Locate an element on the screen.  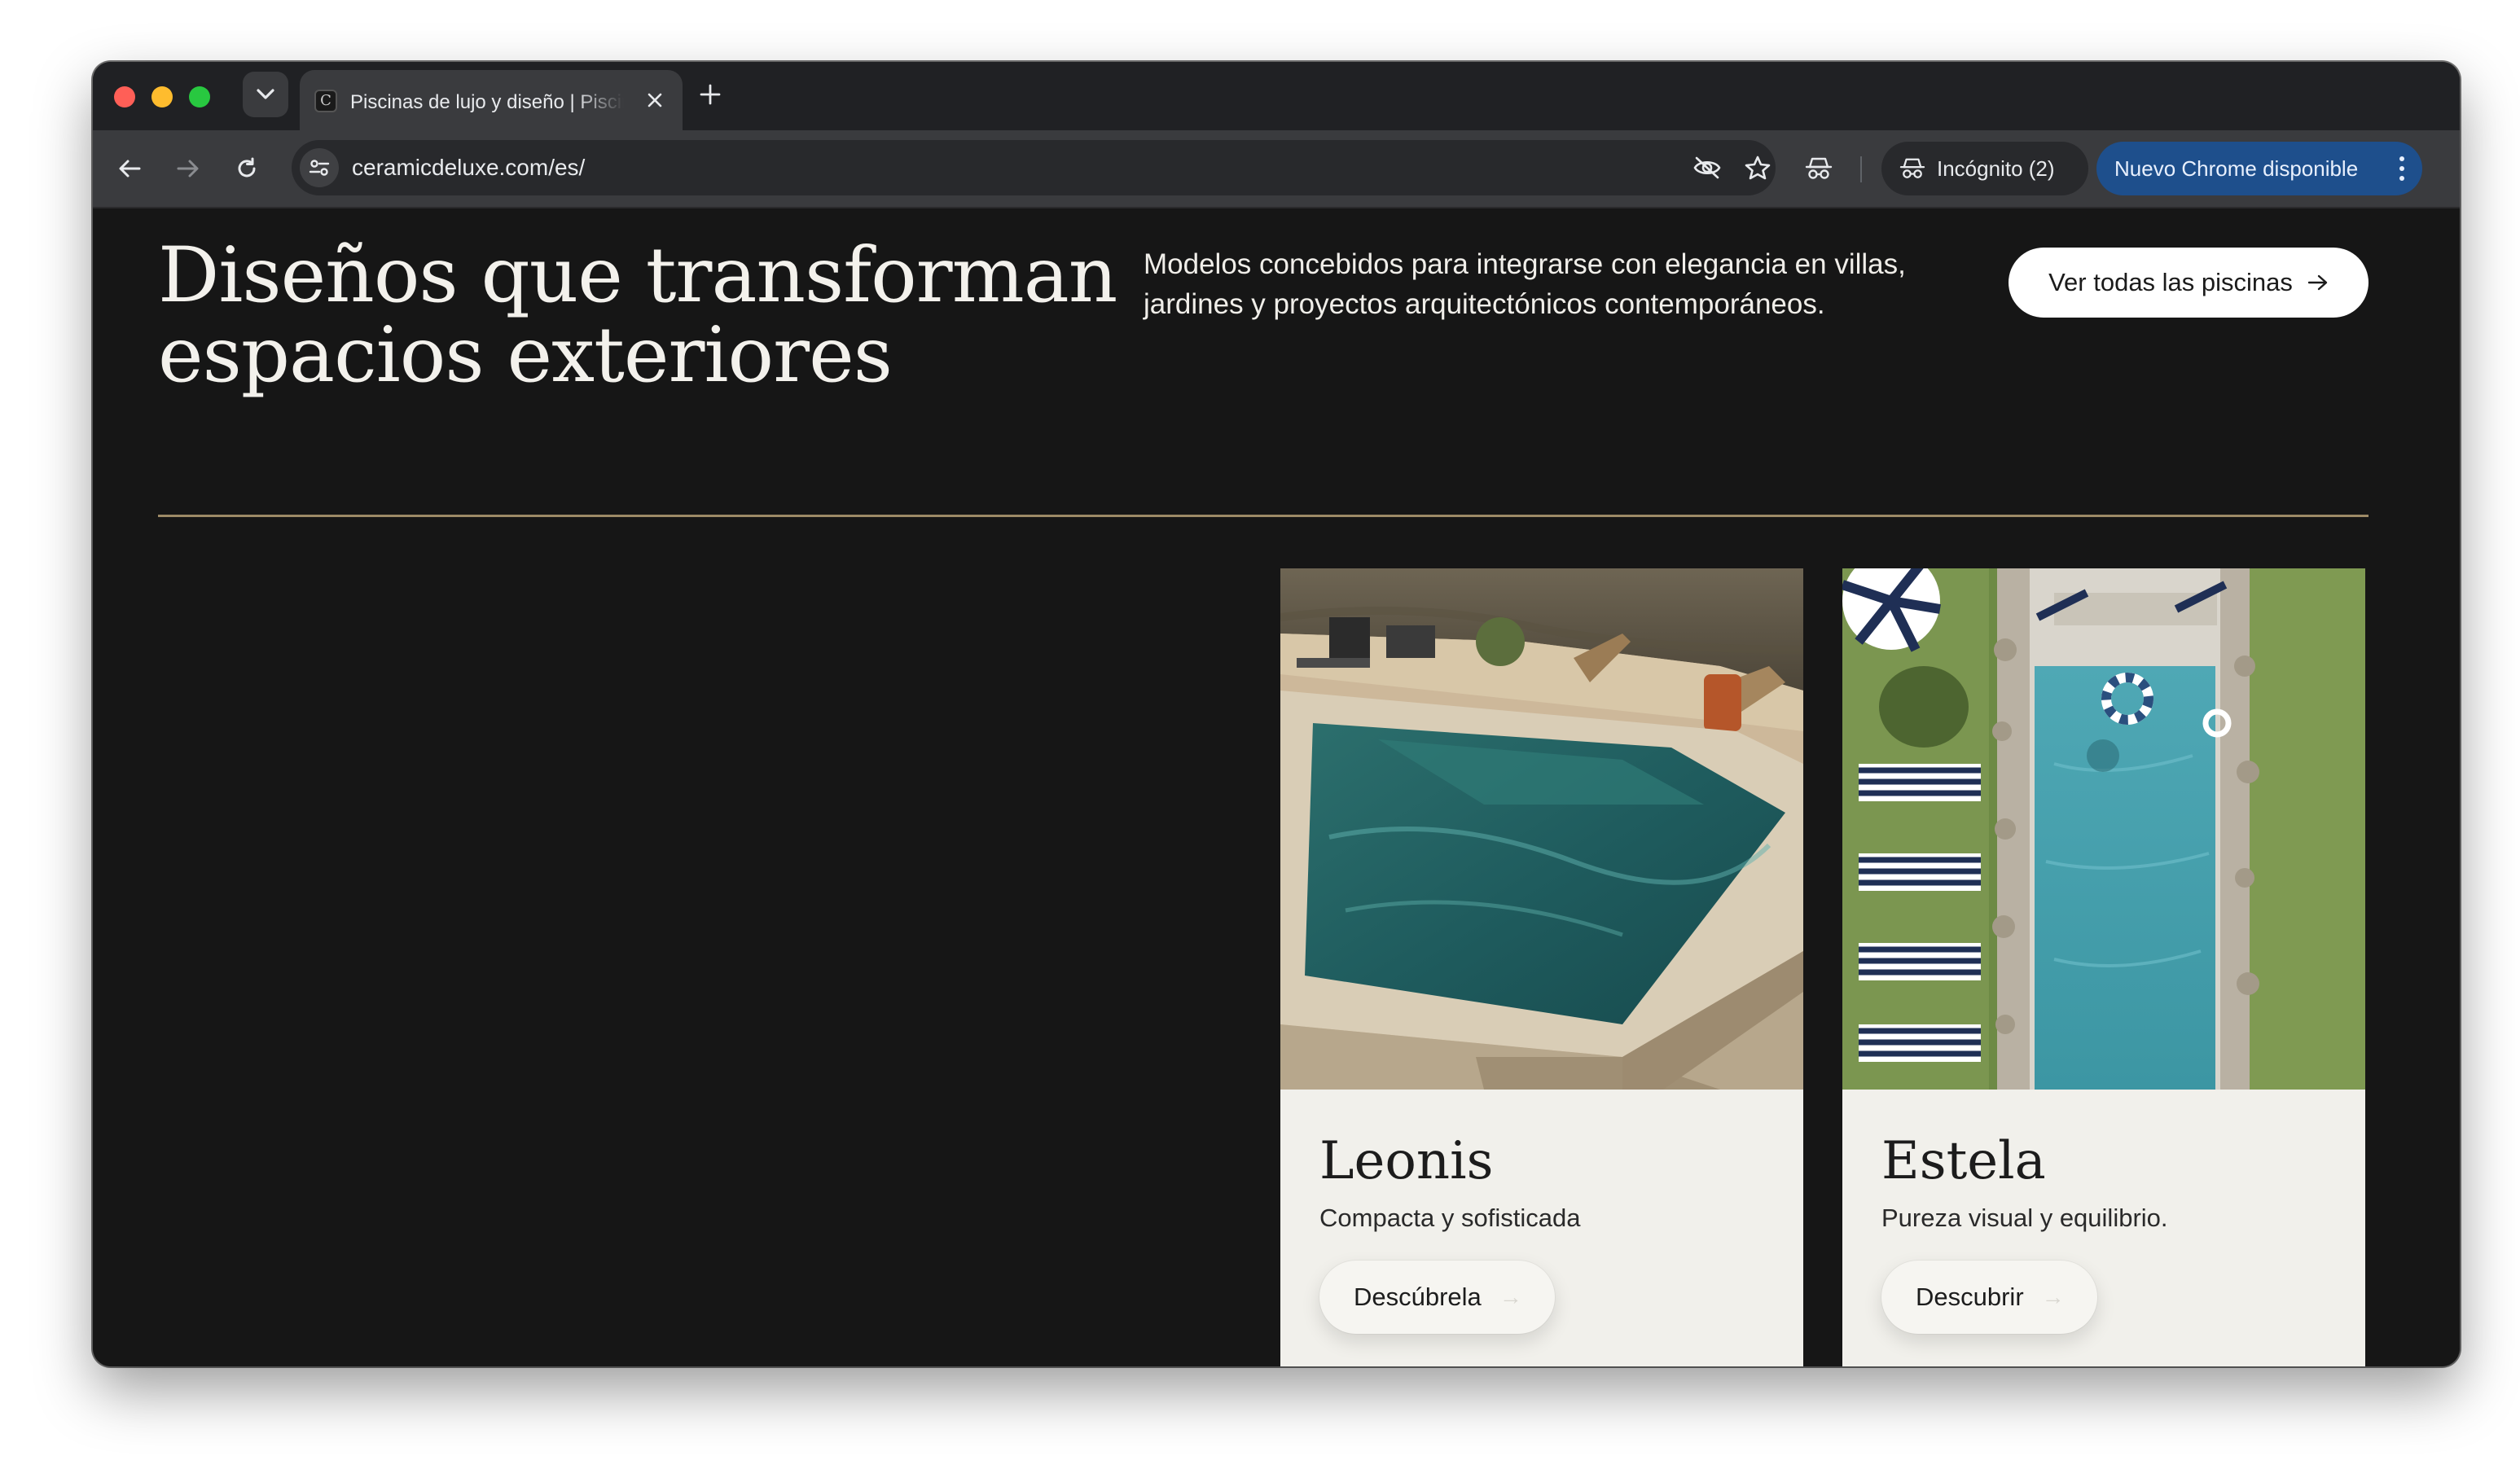
minimize-window-button is located at coordinates (162, 96).